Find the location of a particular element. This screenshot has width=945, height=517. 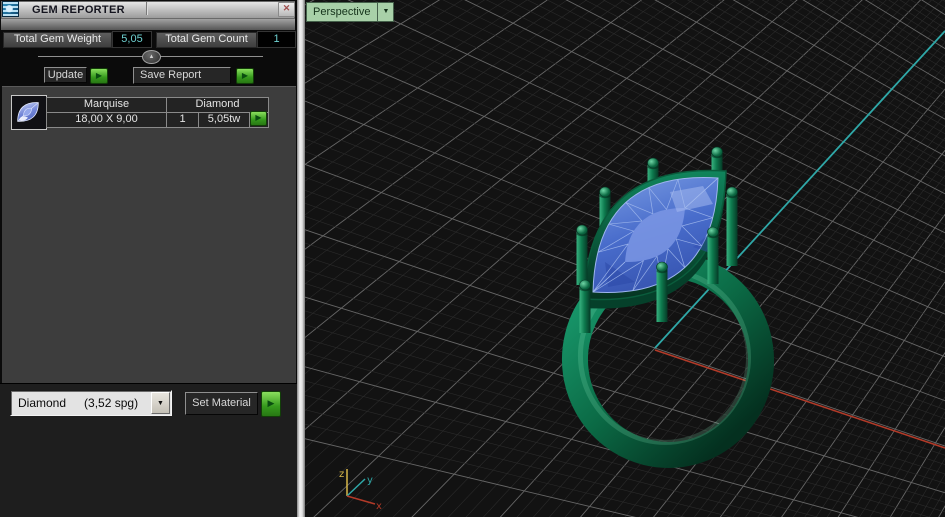

material-dropdown-value: Diamond is located at coordinates (42, 403).